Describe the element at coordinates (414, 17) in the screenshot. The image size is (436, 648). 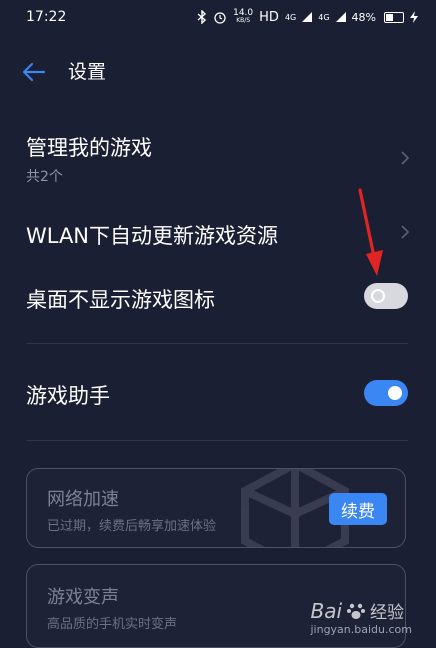
I see `charging-icon` at that location.